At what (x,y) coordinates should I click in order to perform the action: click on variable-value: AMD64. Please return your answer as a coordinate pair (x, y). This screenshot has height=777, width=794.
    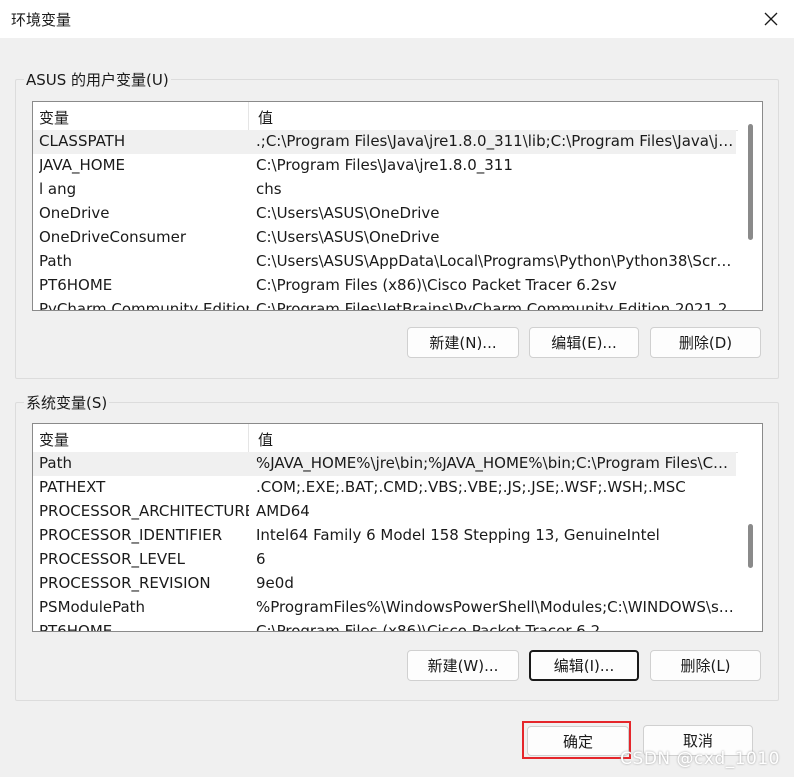
    Looking at the image, I should click on (283, 511).